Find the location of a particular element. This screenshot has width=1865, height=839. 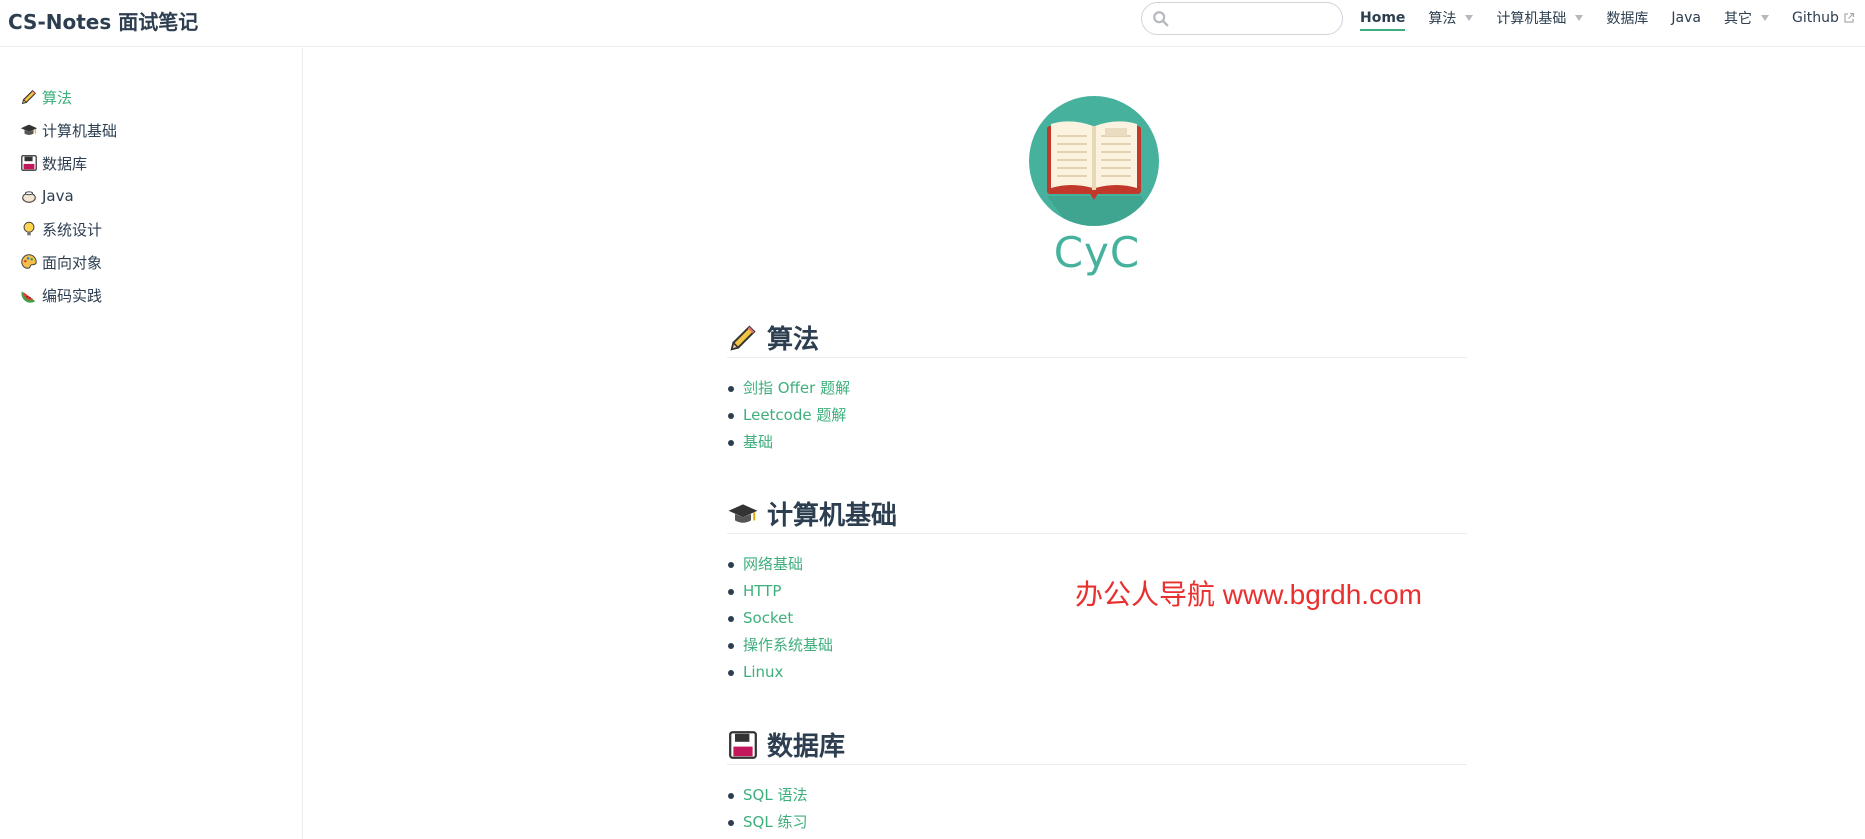

teapot-icon is located at coordinates (29, 197).